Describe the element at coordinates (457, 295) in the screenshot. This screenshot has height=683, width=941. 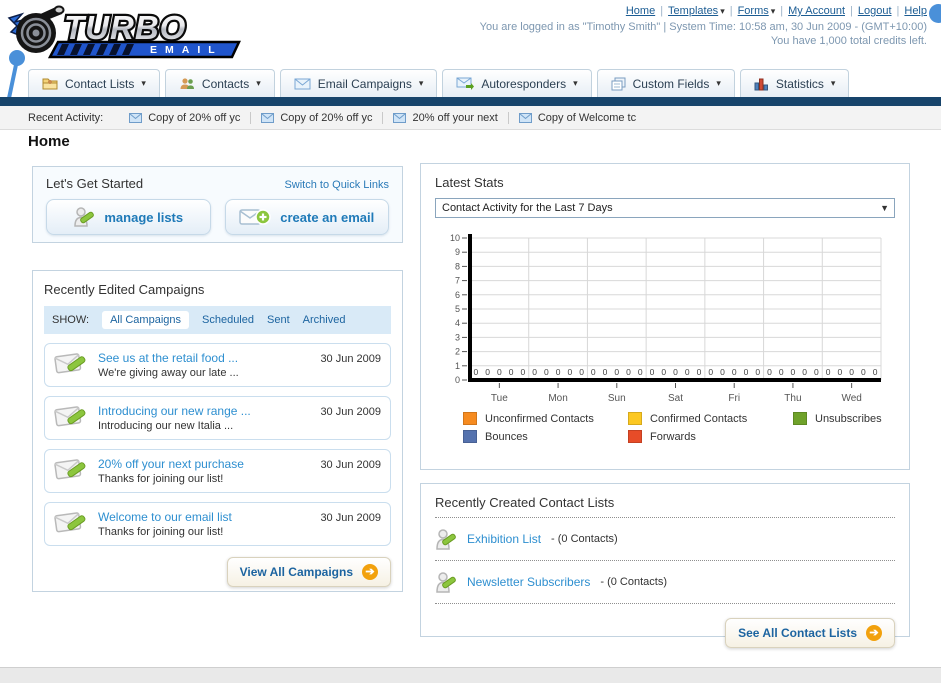
I see `svg-text: 6` at that location.